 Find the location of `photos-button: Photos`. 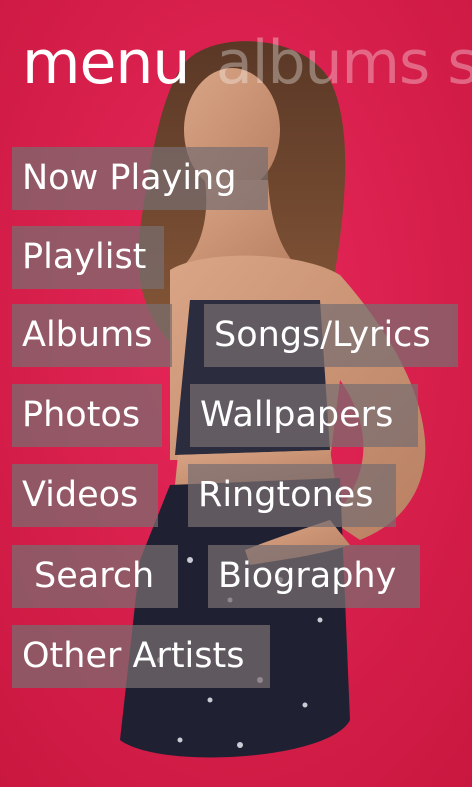

photos-button: Photos is located at coordinates (87, 415).